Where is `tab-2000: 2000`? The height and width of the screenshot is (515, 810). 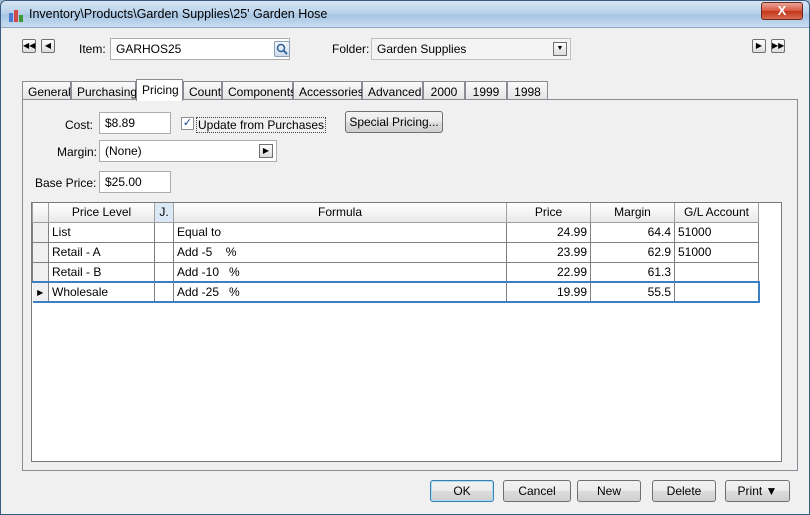 tab-2000: 2000 is located at coordinates (444, 90).